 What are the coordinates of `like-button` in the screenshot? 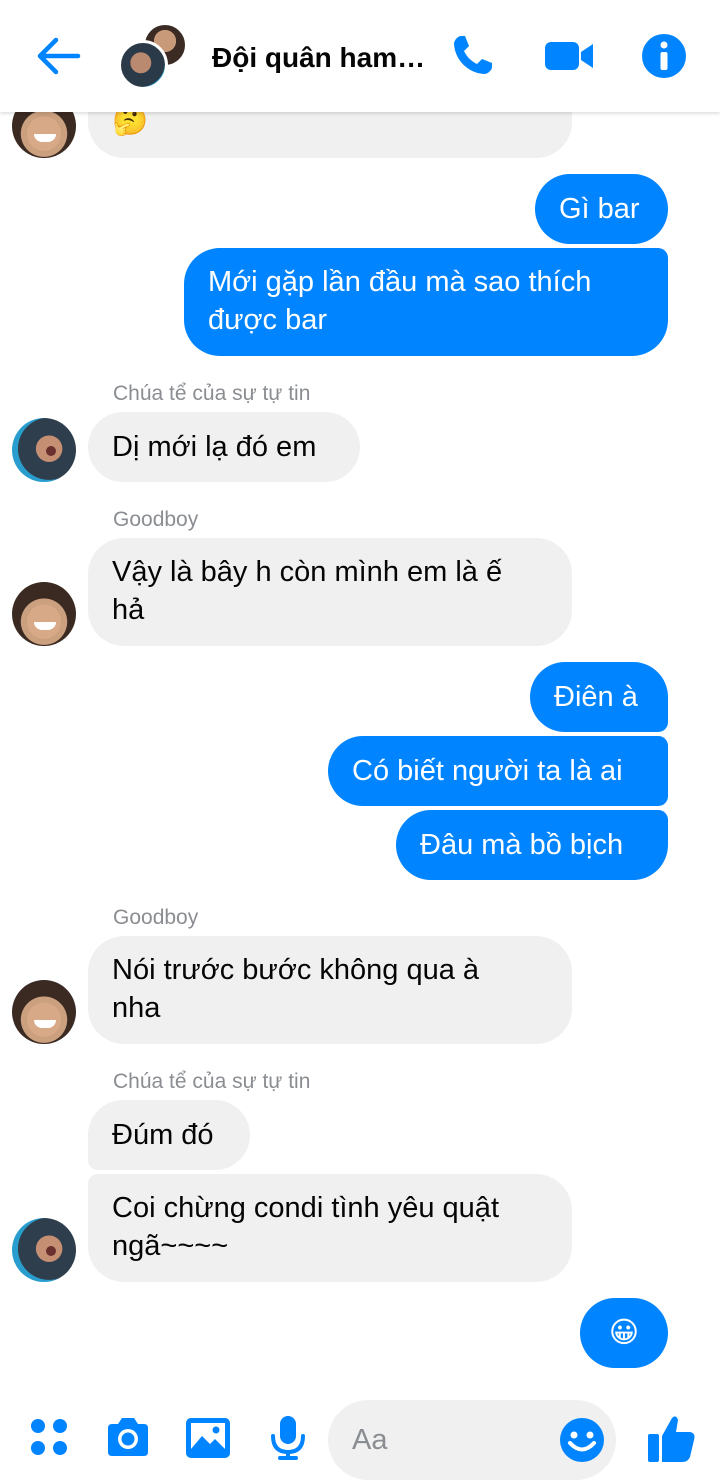 It's located at (672, 1438).